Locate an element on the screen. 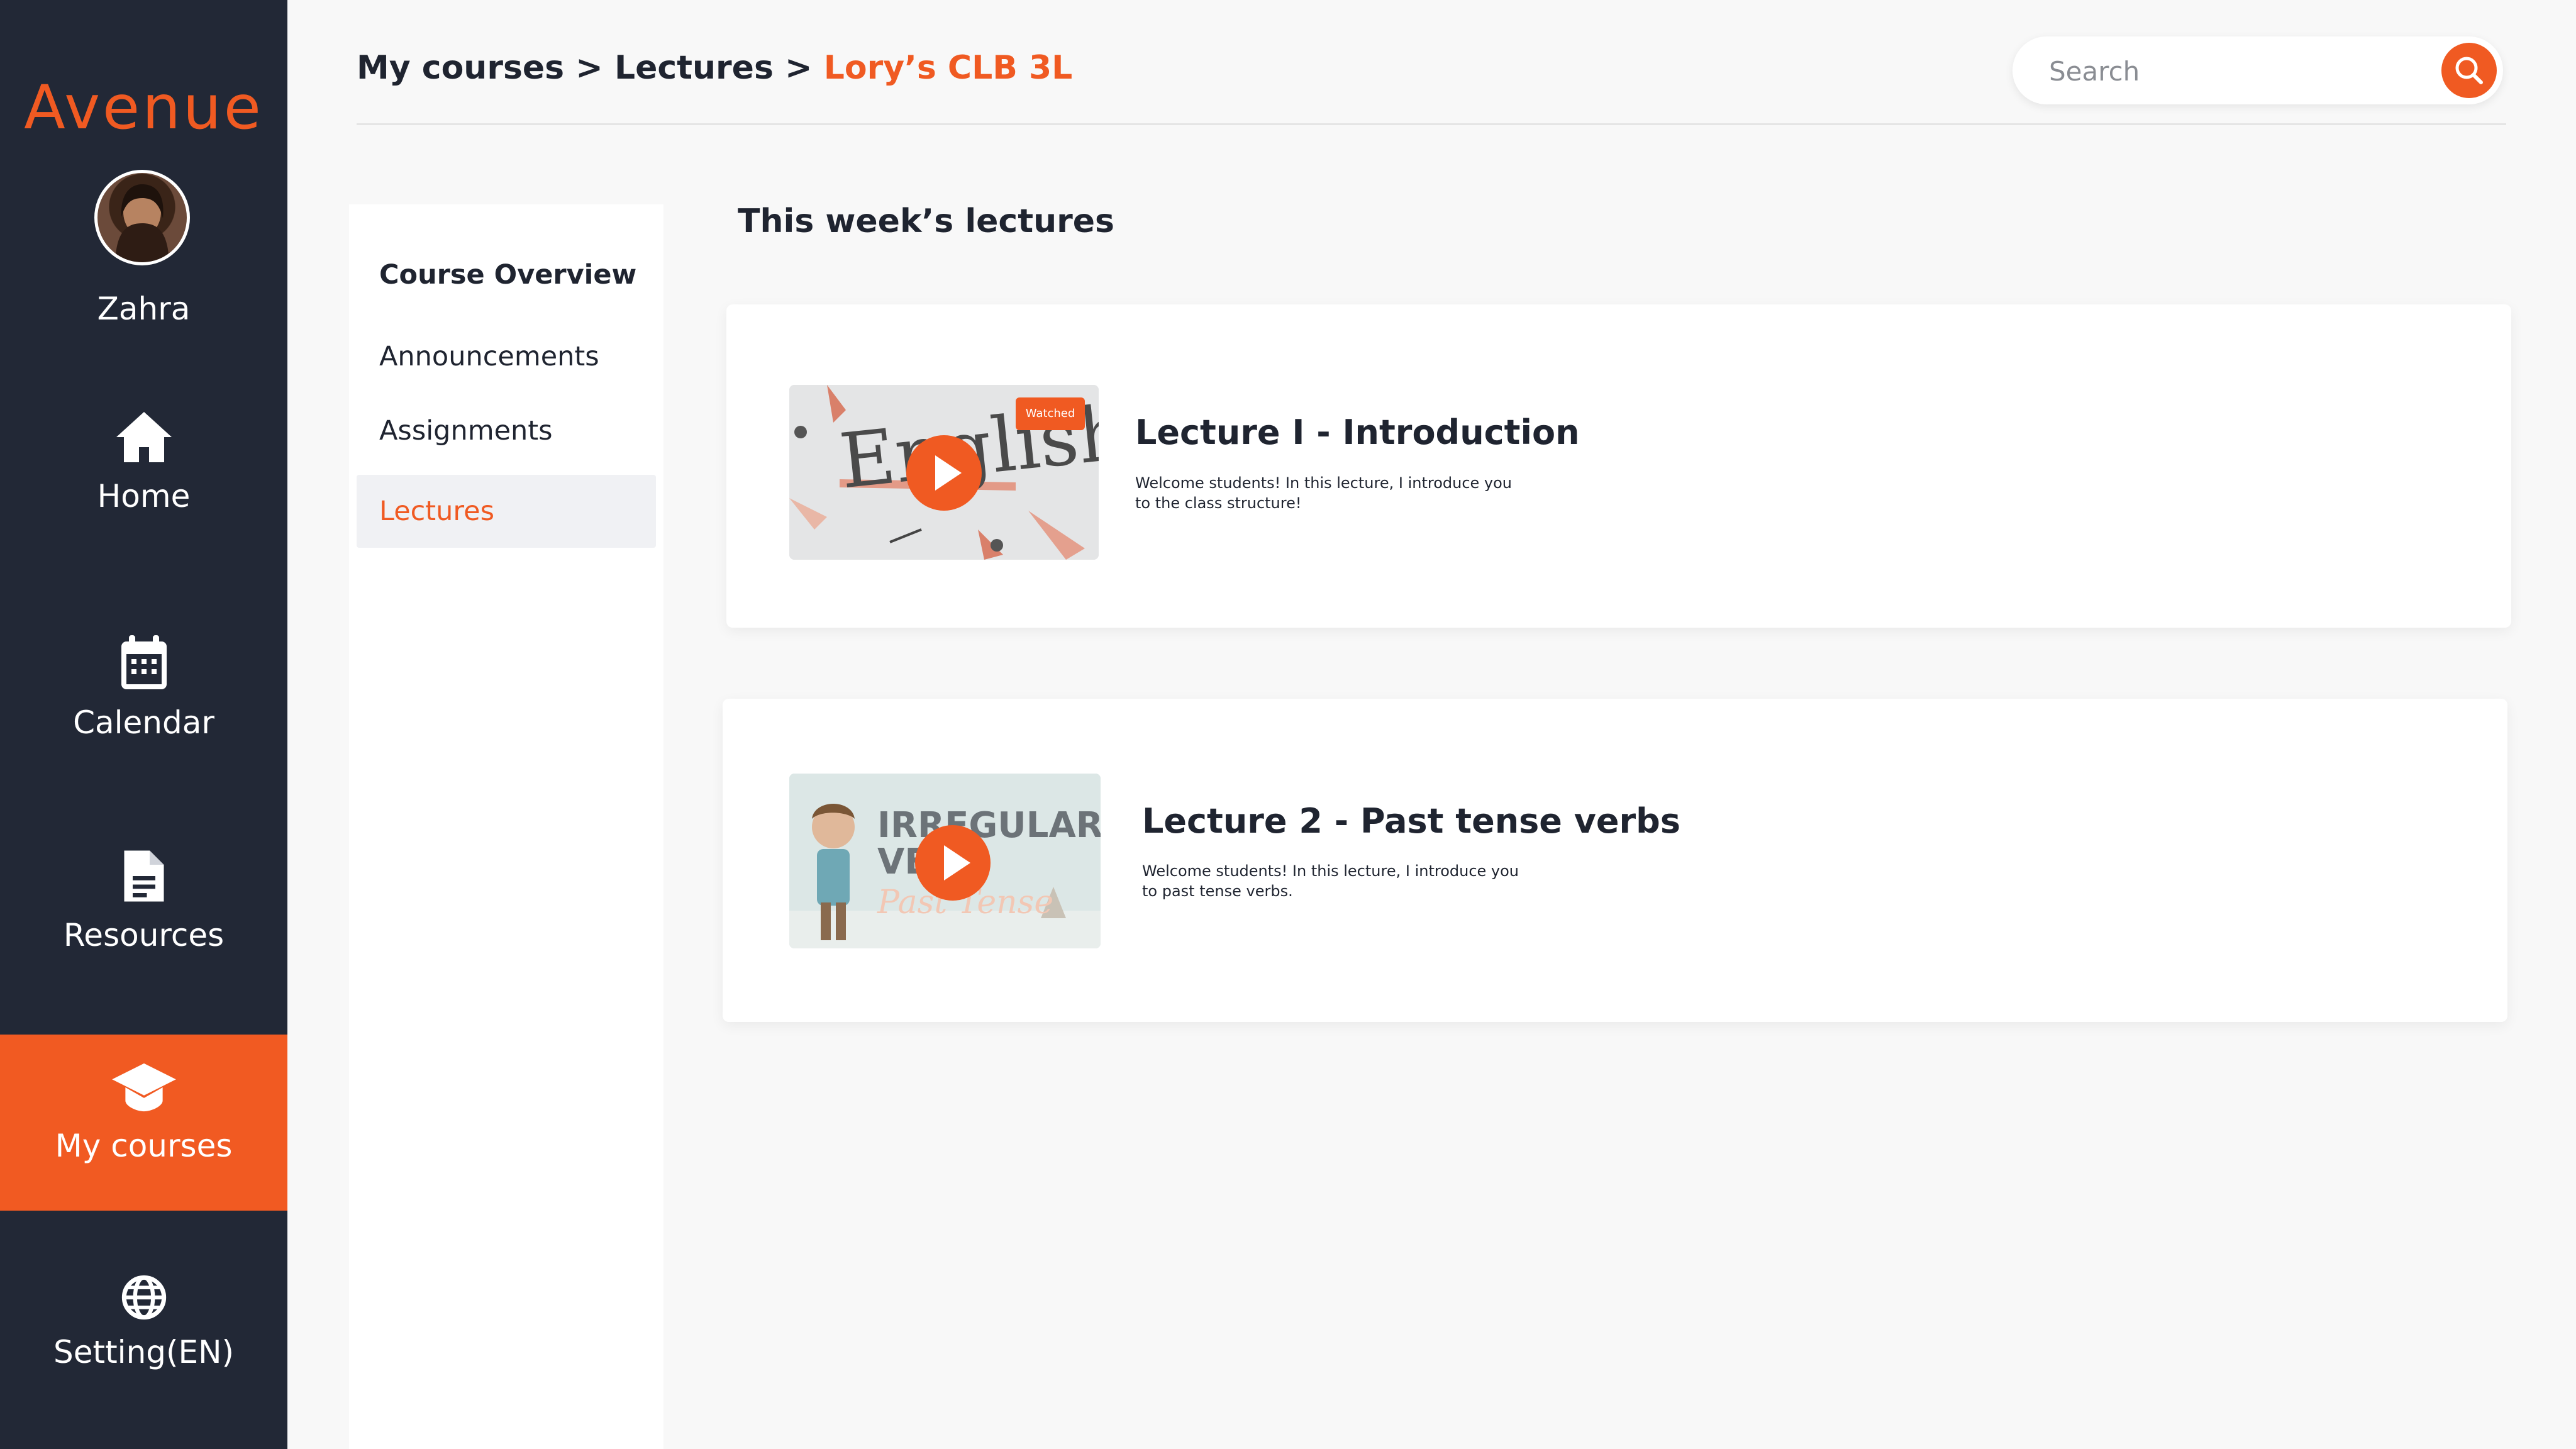 Image resolution: width=2576 pixels, height=1449 pixels. search-input is located at coordinates (2225, 71).